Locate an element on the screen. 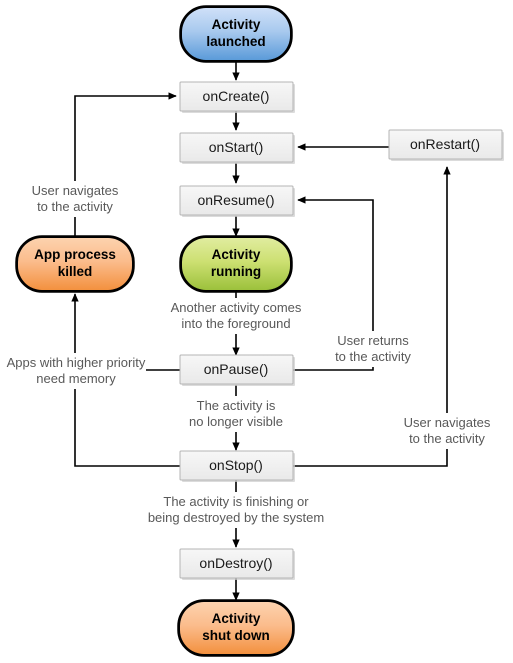  label-user-returns: User returns to the activity is located at coordinates (373, 349).